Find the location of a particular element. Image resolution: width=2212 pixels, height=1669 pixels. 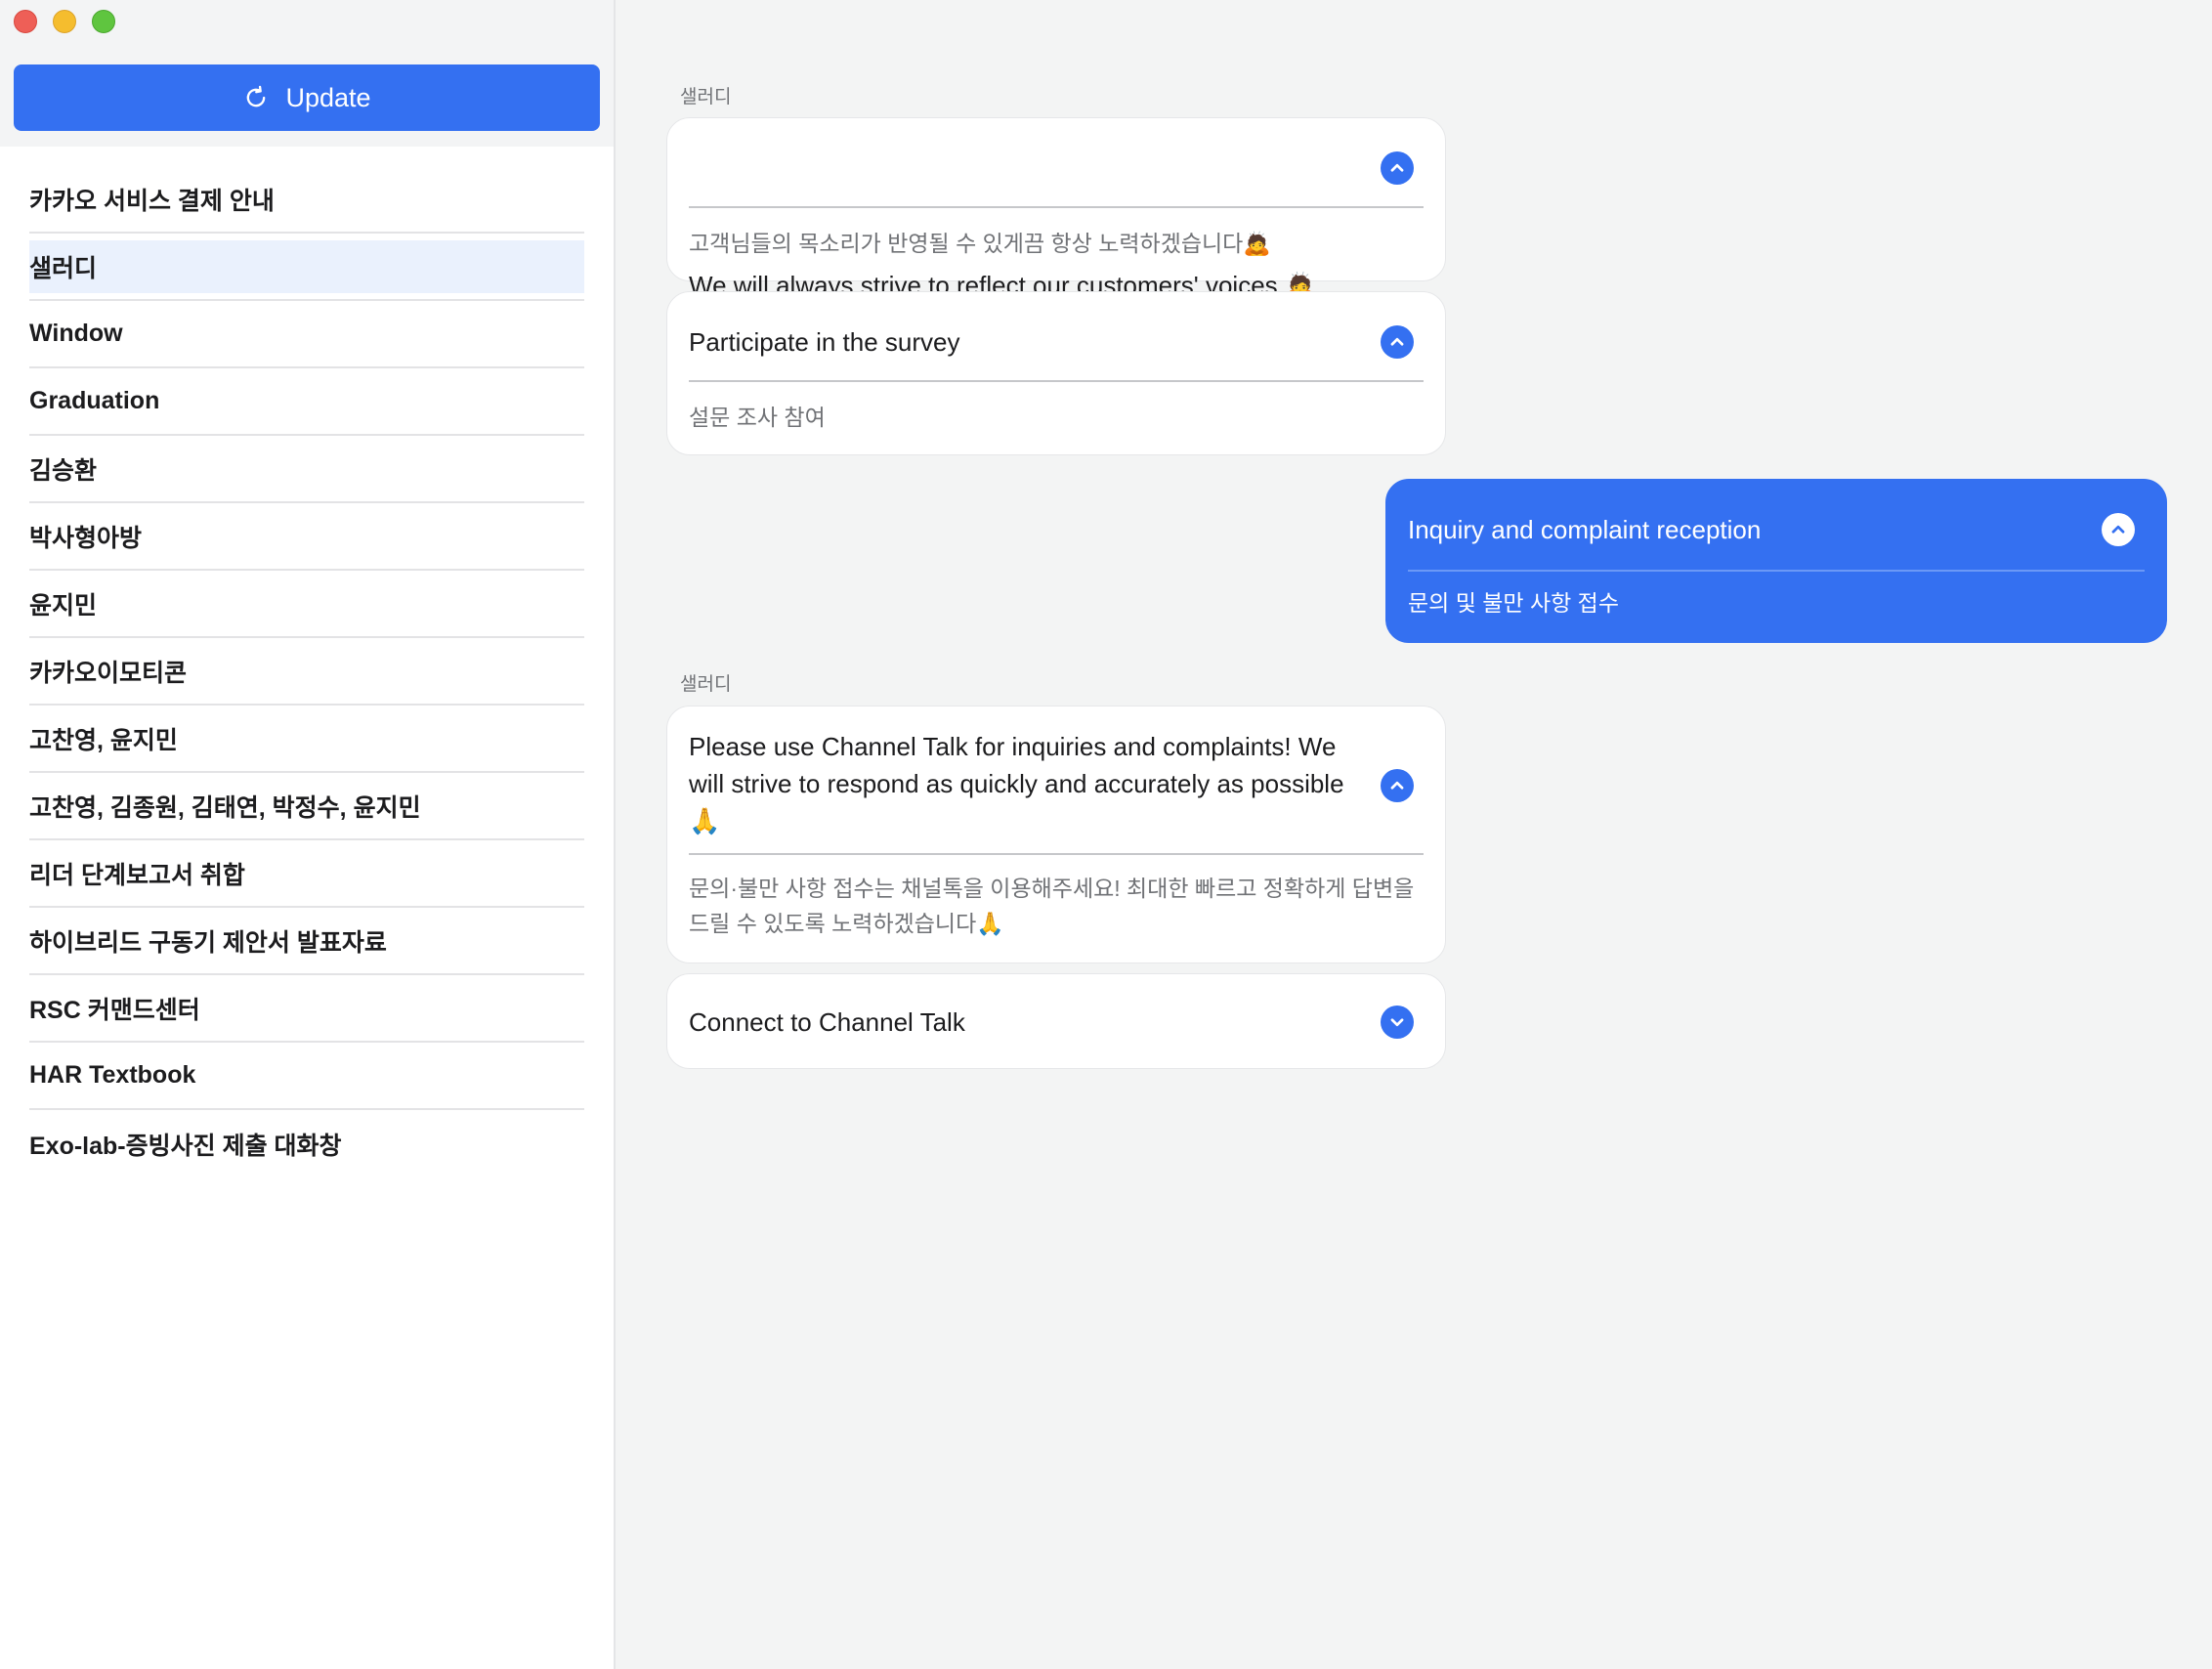

chat-list-item: 카카오 서비스 결제 안내 is located at coordinates (306, 200).